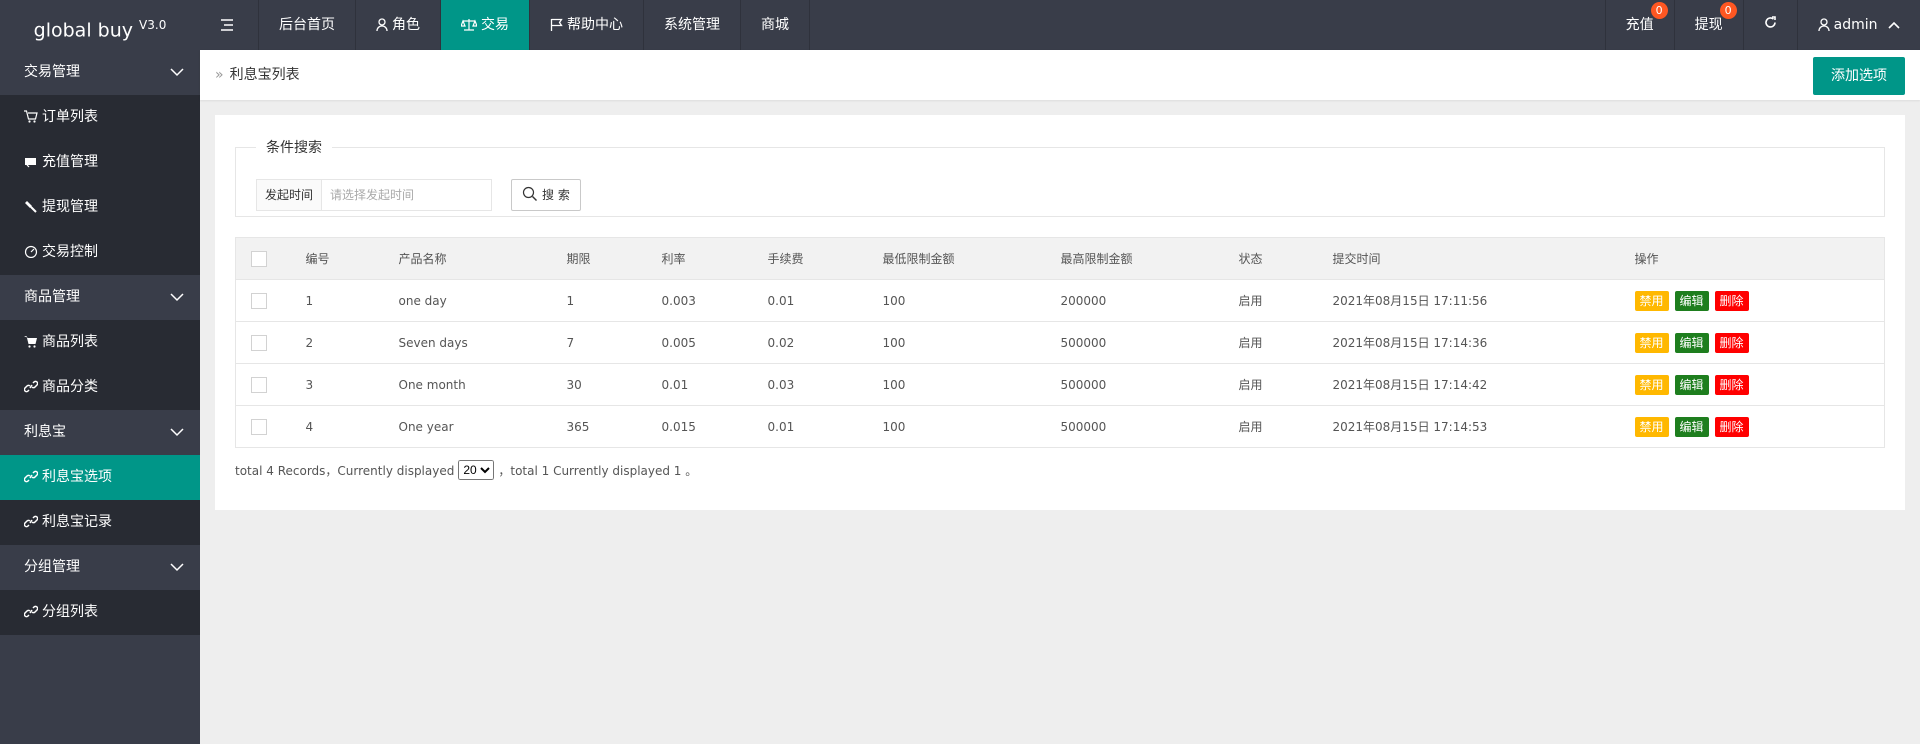  I want to click on cell-fee: 0.03, so click(810, 384).